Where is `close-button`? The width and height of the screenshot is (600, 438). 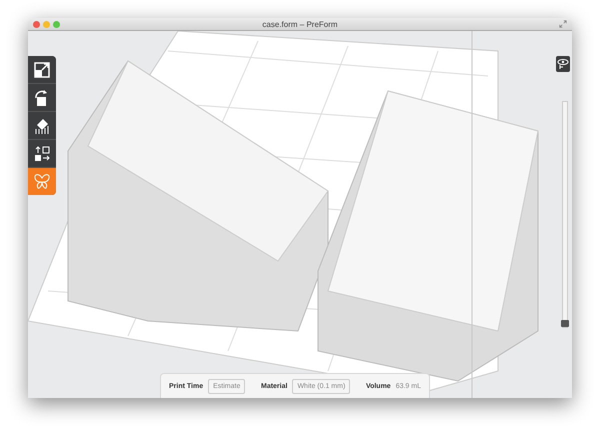 close-button is located at coordinates (36, 24).